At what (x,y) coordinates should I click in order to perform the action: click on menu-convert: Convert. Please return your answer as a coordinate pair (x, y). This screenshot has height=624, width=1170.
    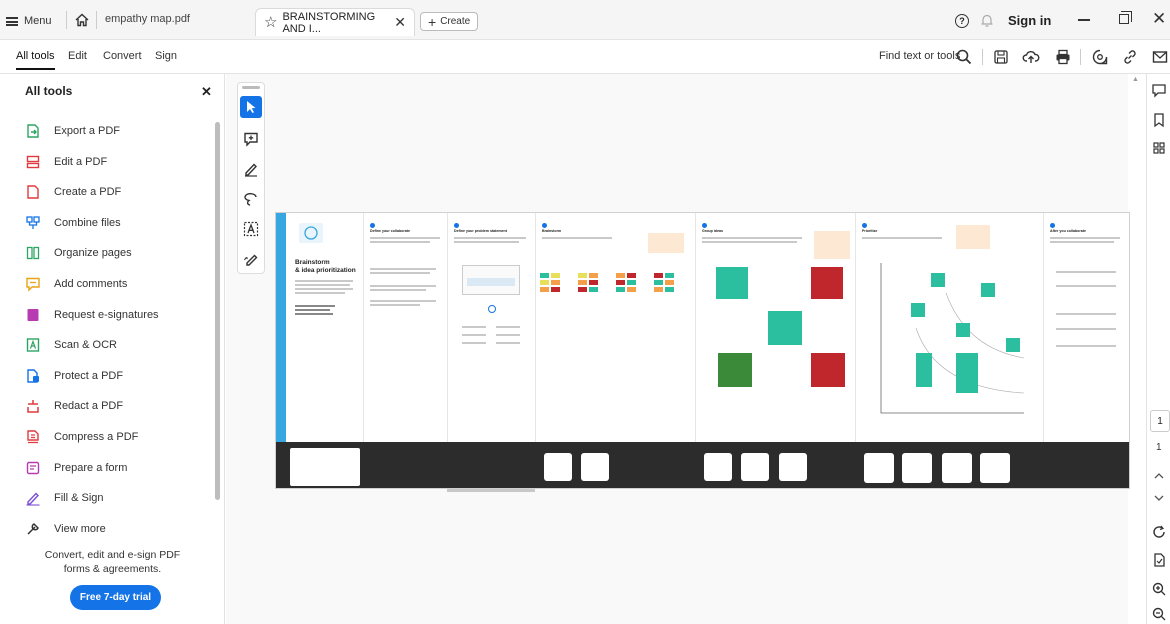
    Looking at the image, I should click on (122, 56).